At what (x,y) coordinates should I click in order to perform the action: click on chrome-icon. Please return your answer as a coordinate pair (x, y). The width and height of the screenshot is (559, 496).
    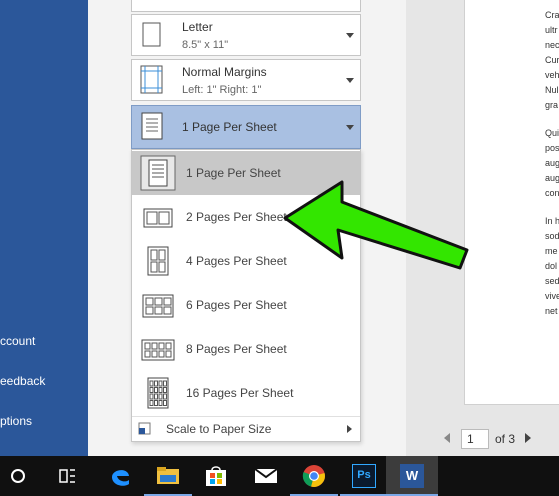
    Looking at the image, I should click on (313, 476).